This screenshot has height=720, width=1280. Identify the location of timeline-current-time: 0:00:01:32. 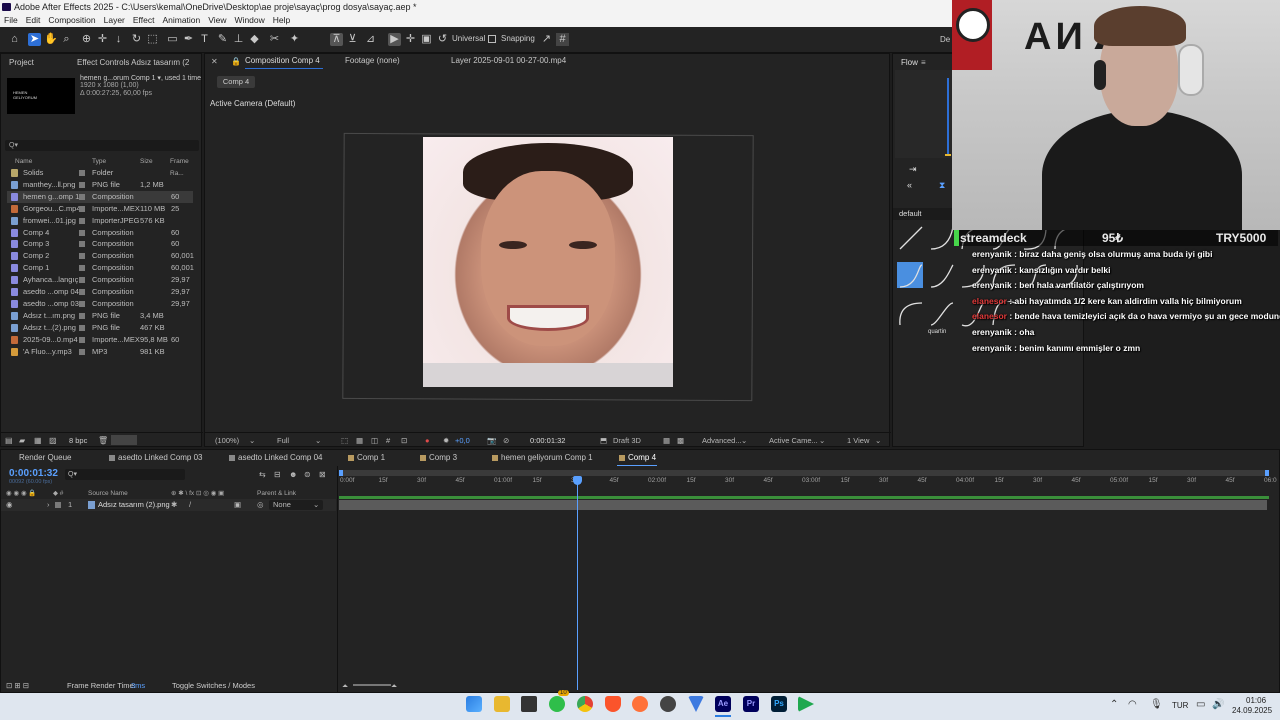
(33, 473).